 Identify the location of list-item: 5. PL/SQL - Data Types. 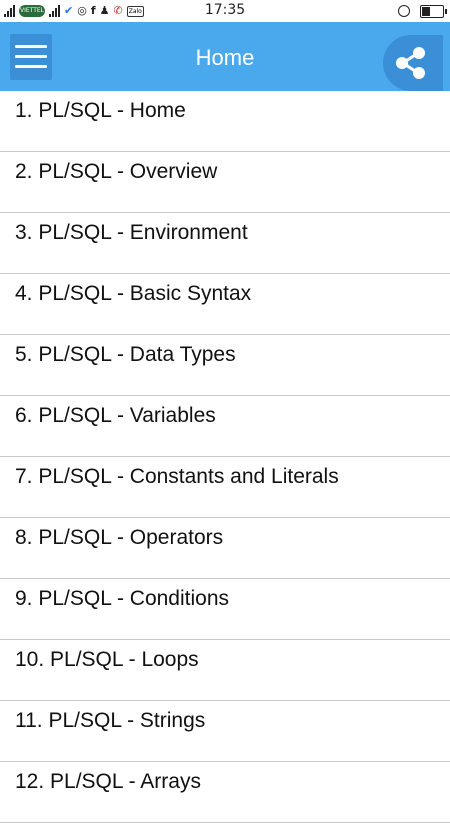
(225, 365).